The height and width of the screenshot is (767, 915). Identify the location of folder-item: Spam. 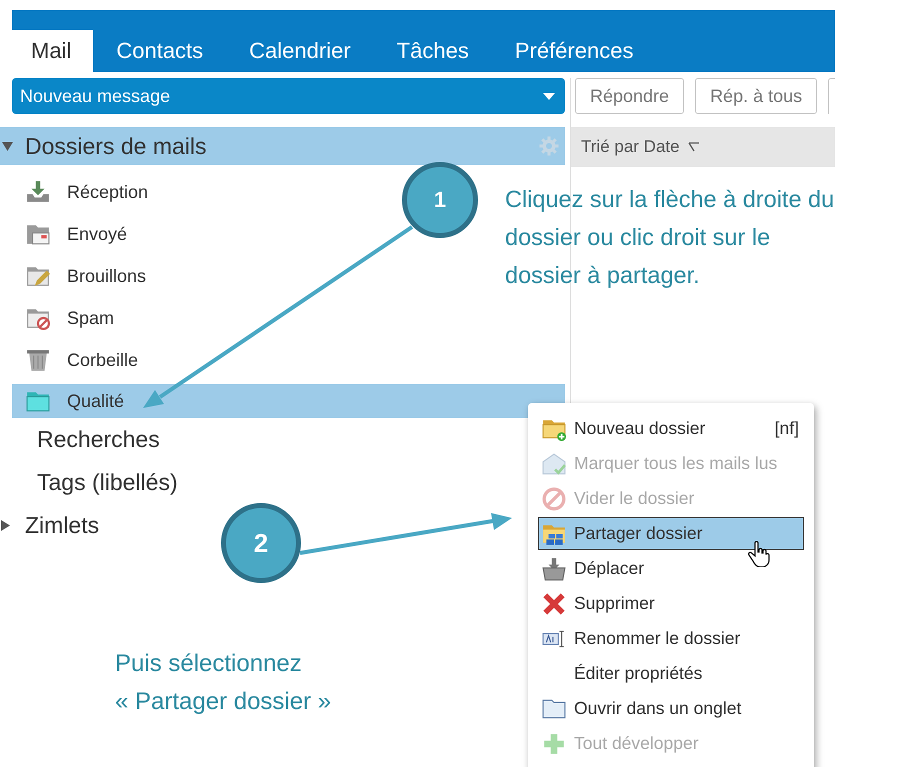
(67, 318).